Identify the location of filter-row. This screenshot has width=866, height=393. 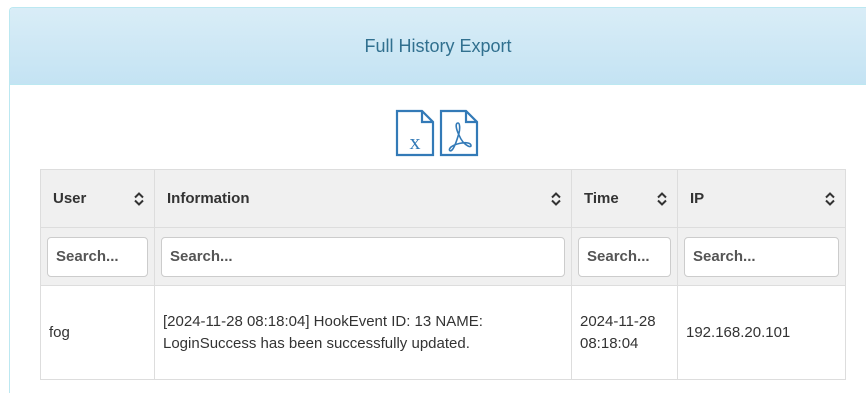
(443, 256).